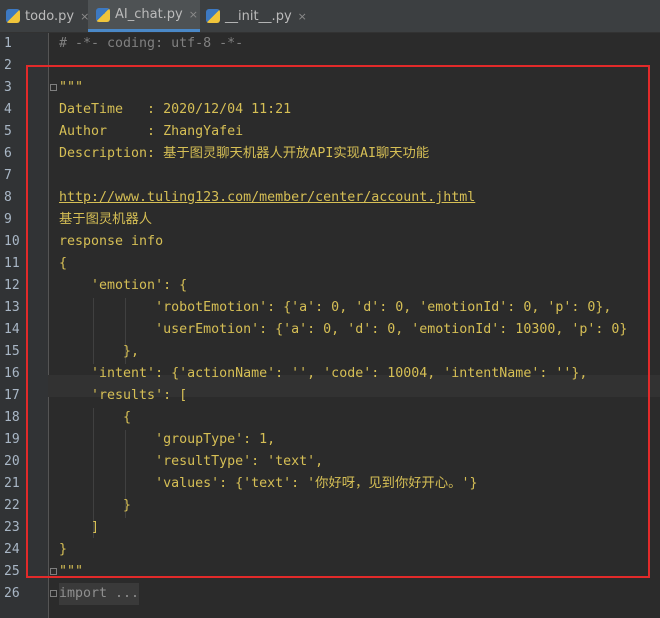 Image resolution: width=660 pixels, height=618 pixels. I want to click on line-number: 25, so click(12, 571).